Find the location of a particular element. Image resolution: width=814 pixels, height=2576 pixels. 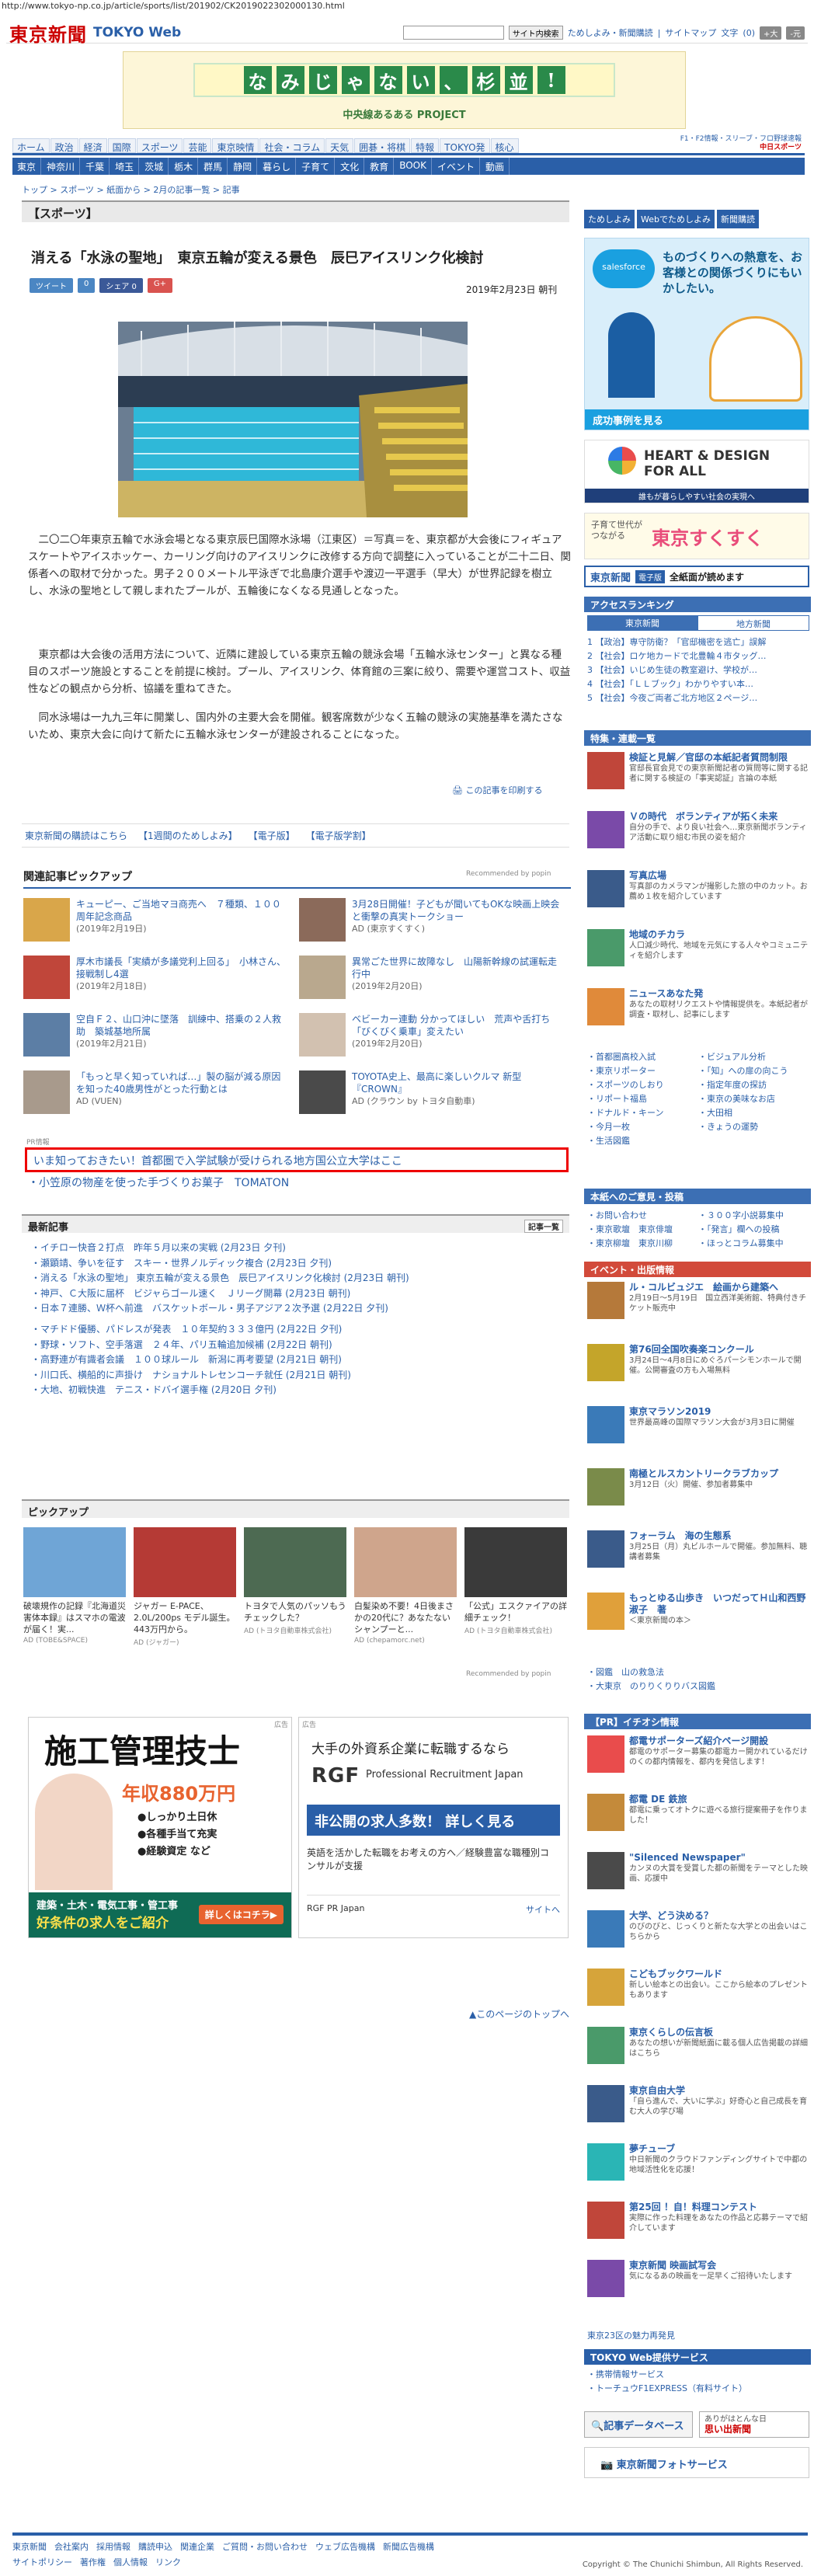

back-to-top-link: ▲このページのトップへ is located at coordinates (519, 2014).